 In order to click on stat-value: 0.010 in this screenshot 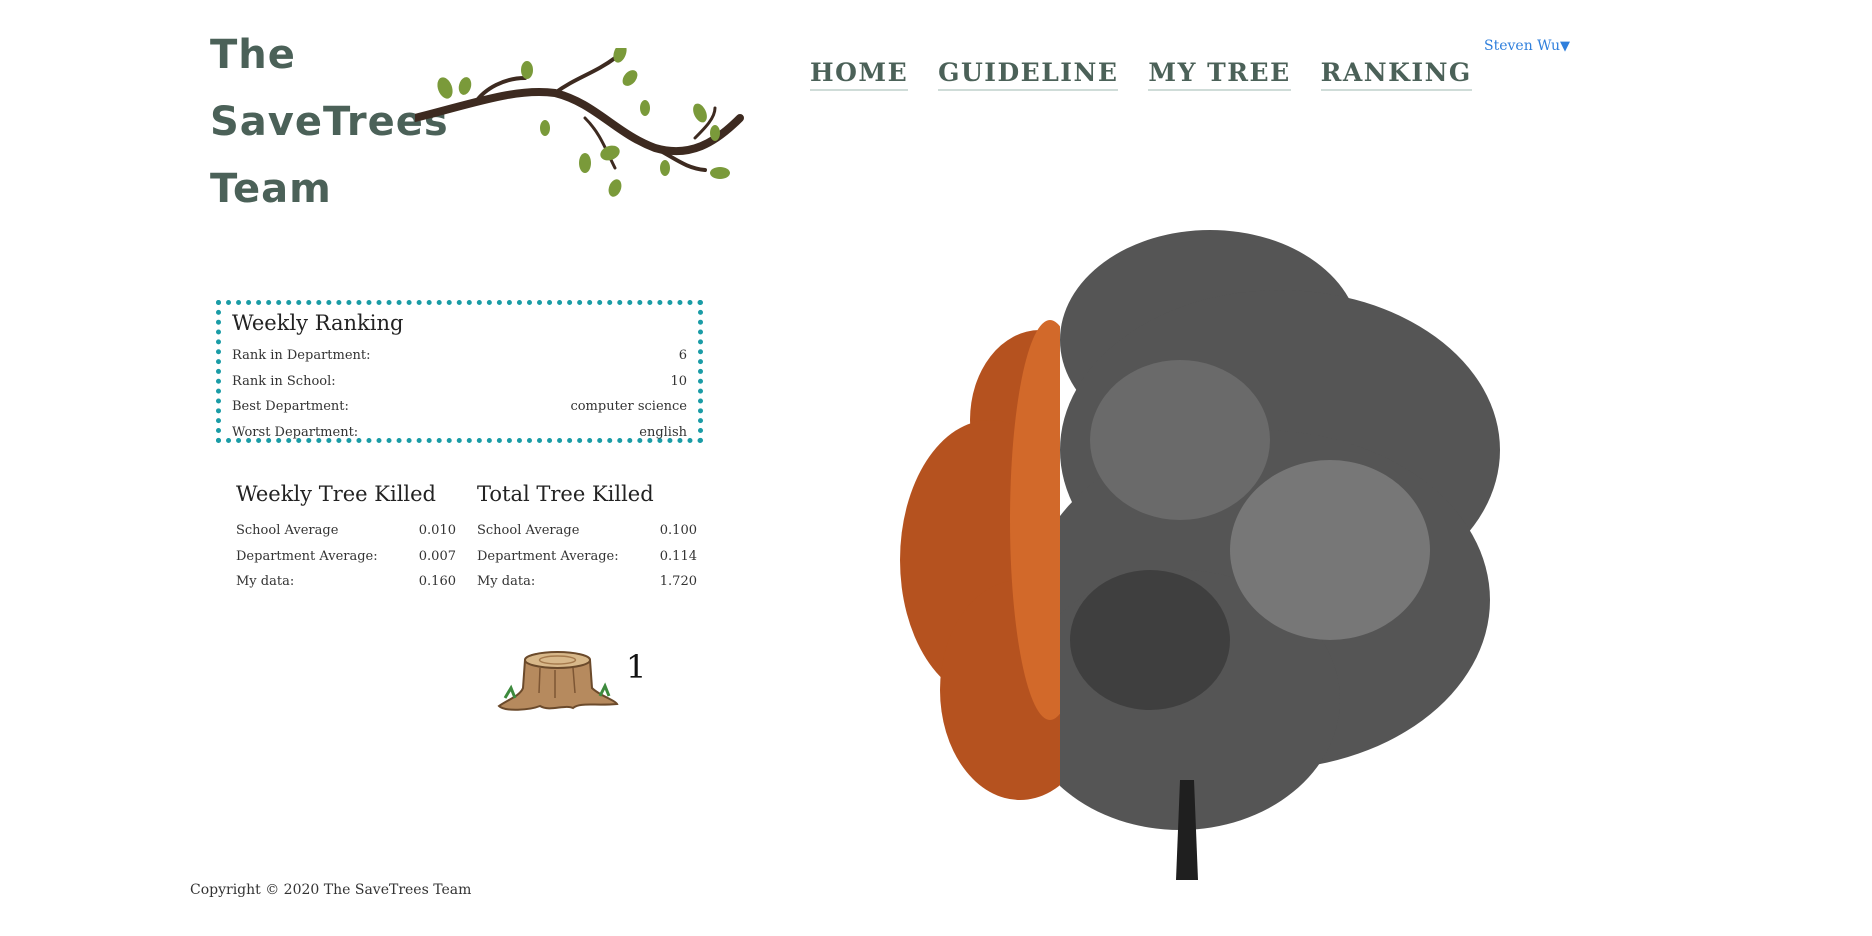, I will do `click(437, 530)`.